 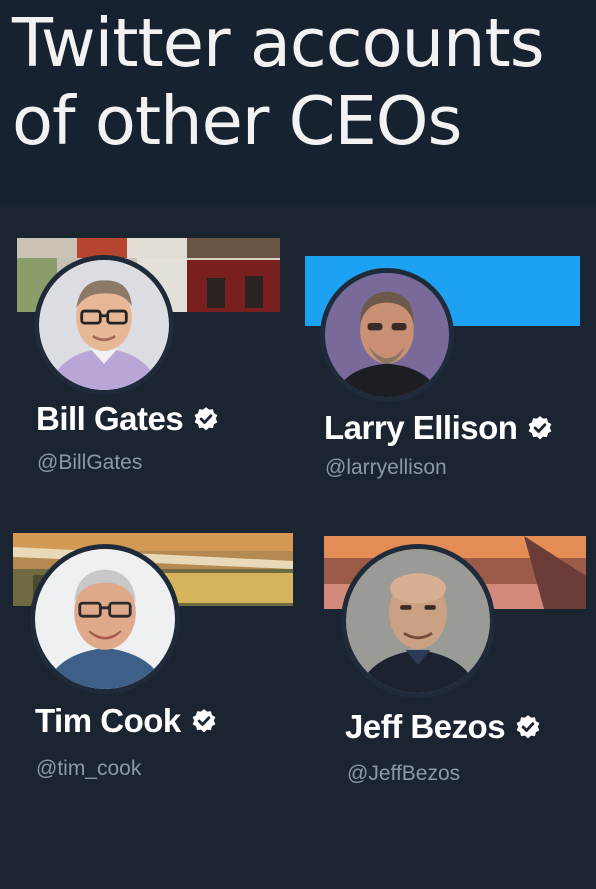 What do you see at coordinates (89, 463) in the screenshot?
I see `profile-handle: @BillGates` at bounding box center [89, 463].